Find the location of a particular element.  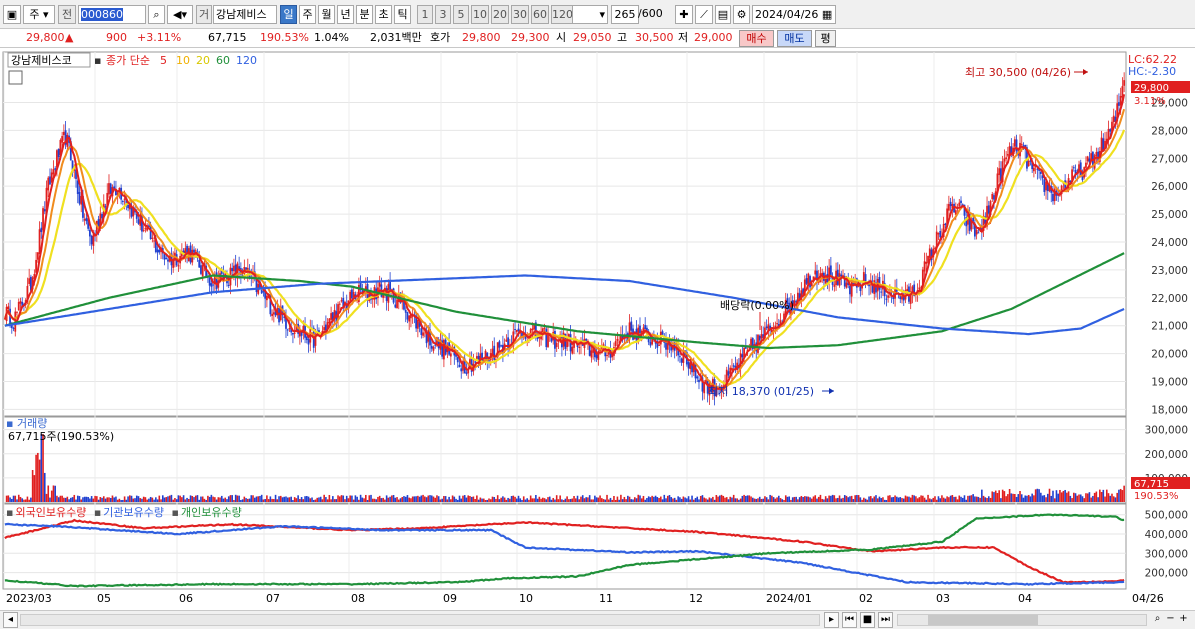

price-tick-7: 22,000 is located at coordinates (1169, 299).